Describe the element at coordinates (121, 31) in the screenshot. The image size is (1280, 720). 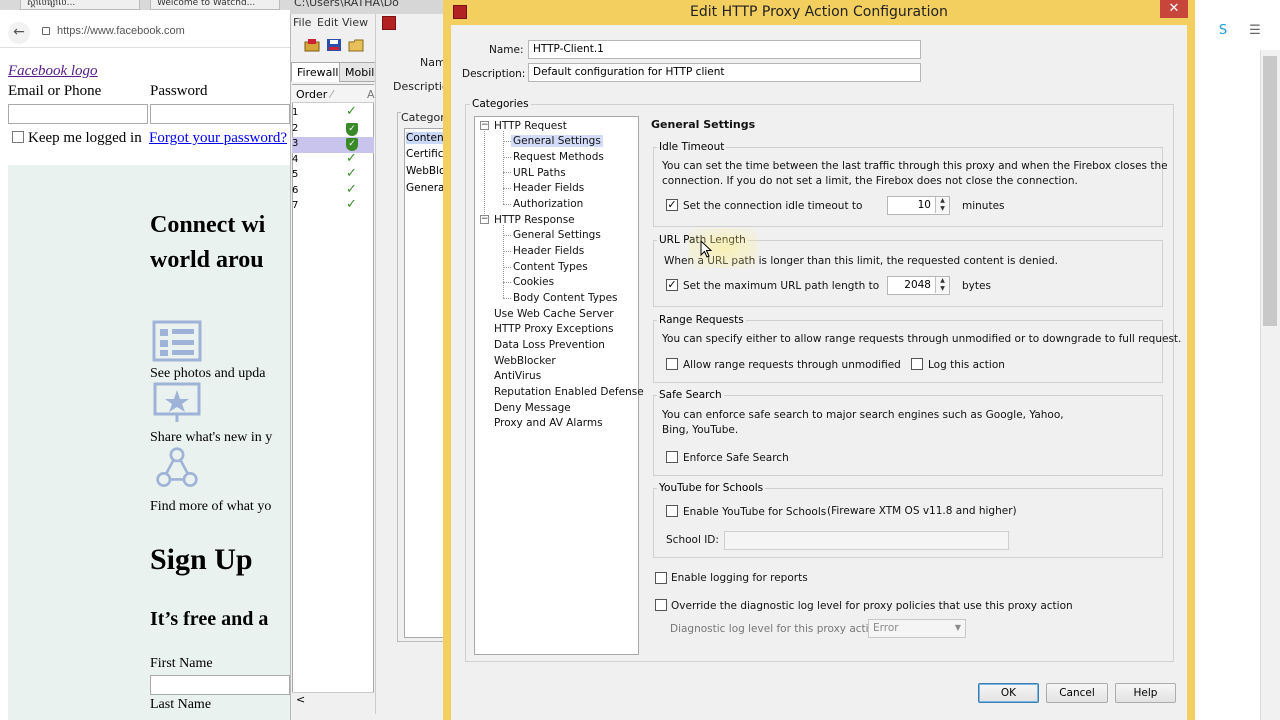
I see `address-bar: https://www.facebook.com` at that location.